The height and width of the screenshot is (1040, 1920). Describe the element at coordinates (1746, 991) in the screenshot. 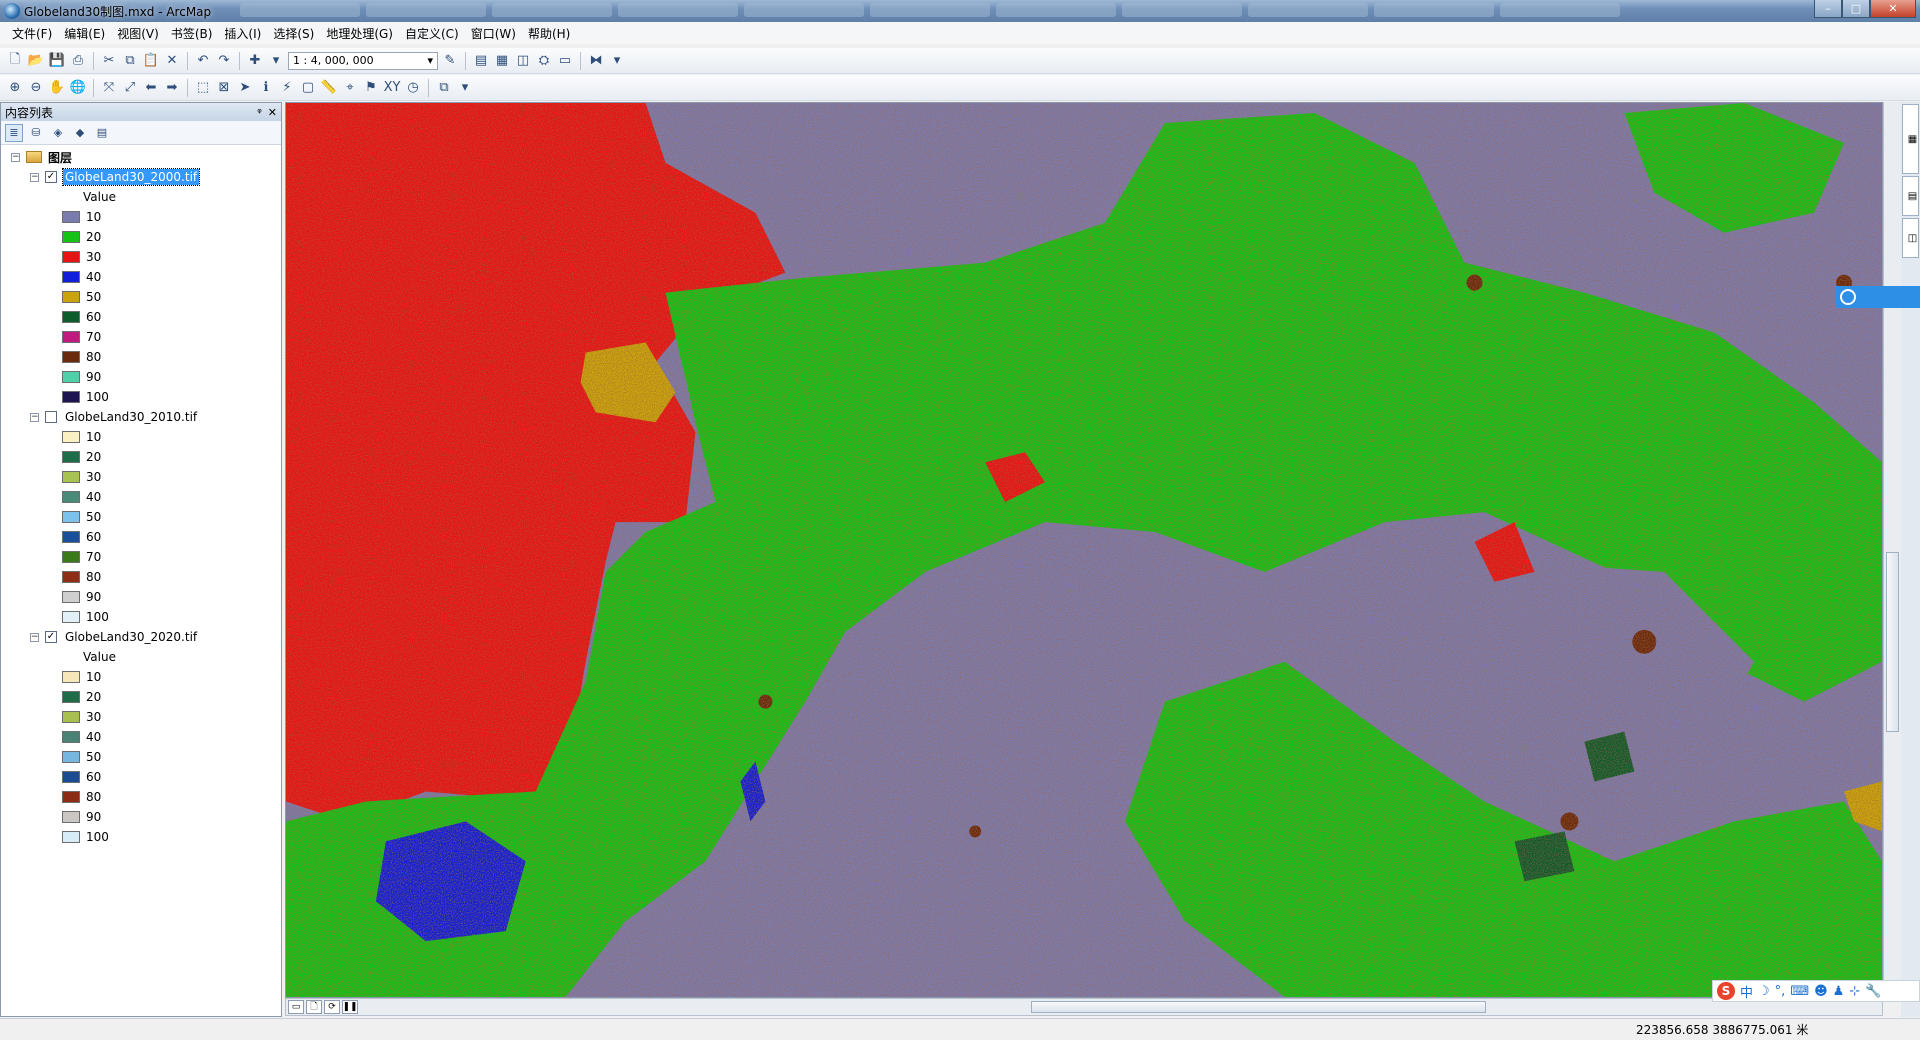

I see `ime-mode: 中` at that location.